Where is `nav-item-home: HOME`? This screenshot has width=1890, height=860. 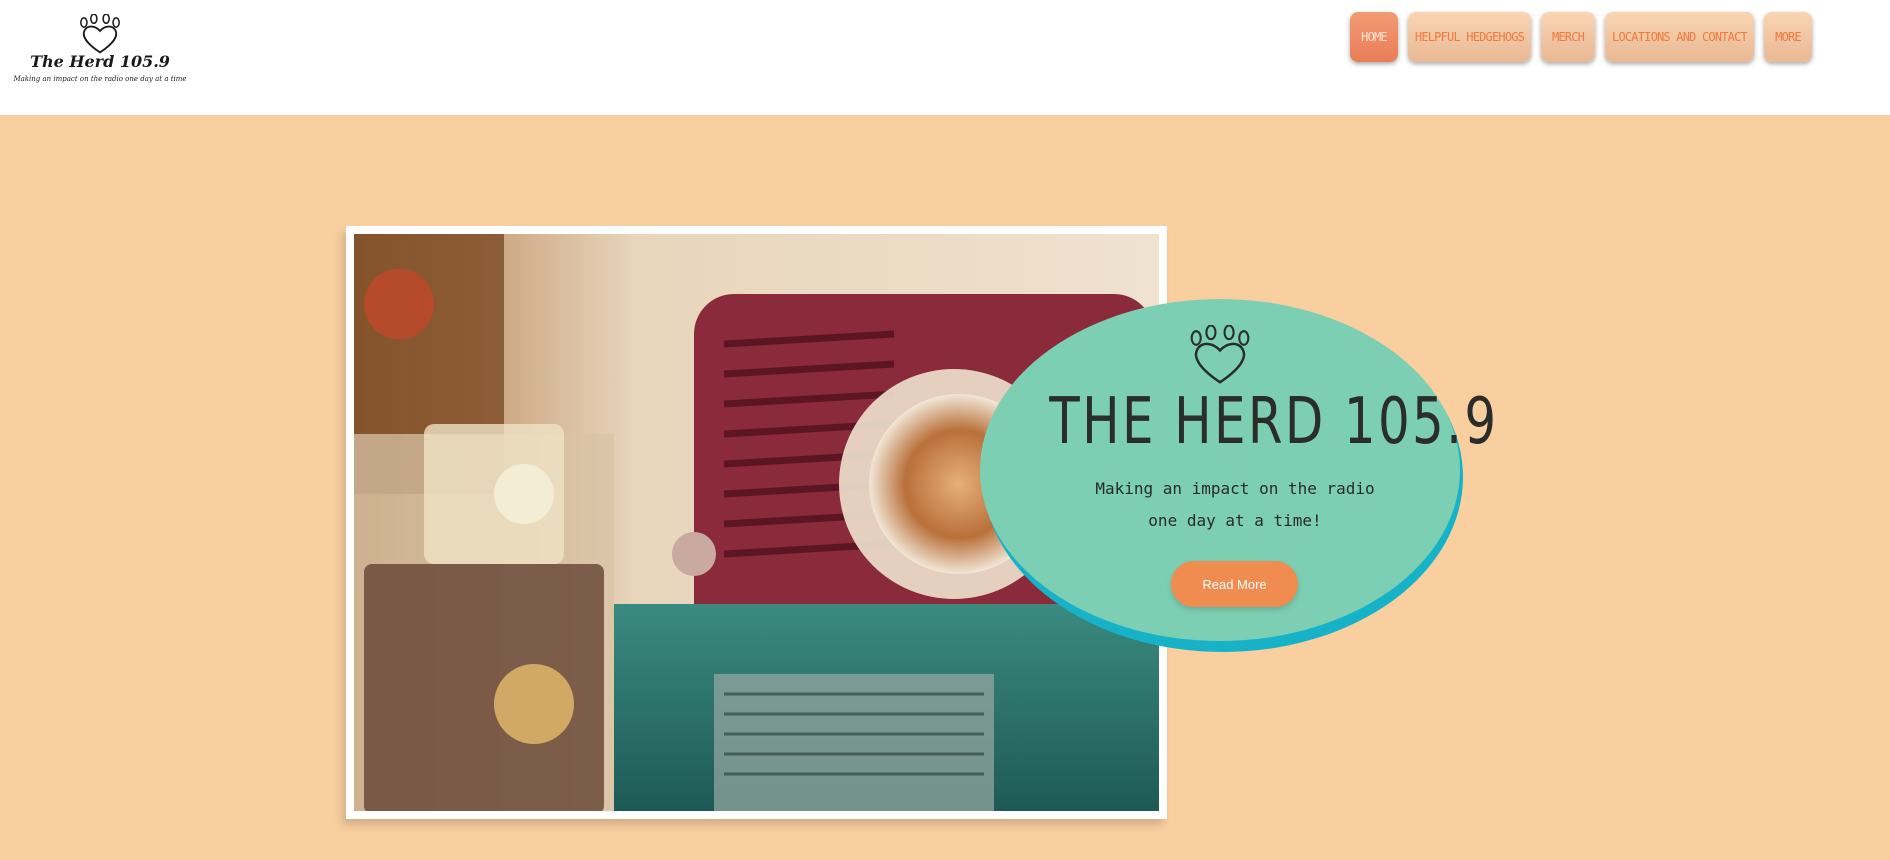
nav-item-home: HOME is located at coordinates (1374, 37).